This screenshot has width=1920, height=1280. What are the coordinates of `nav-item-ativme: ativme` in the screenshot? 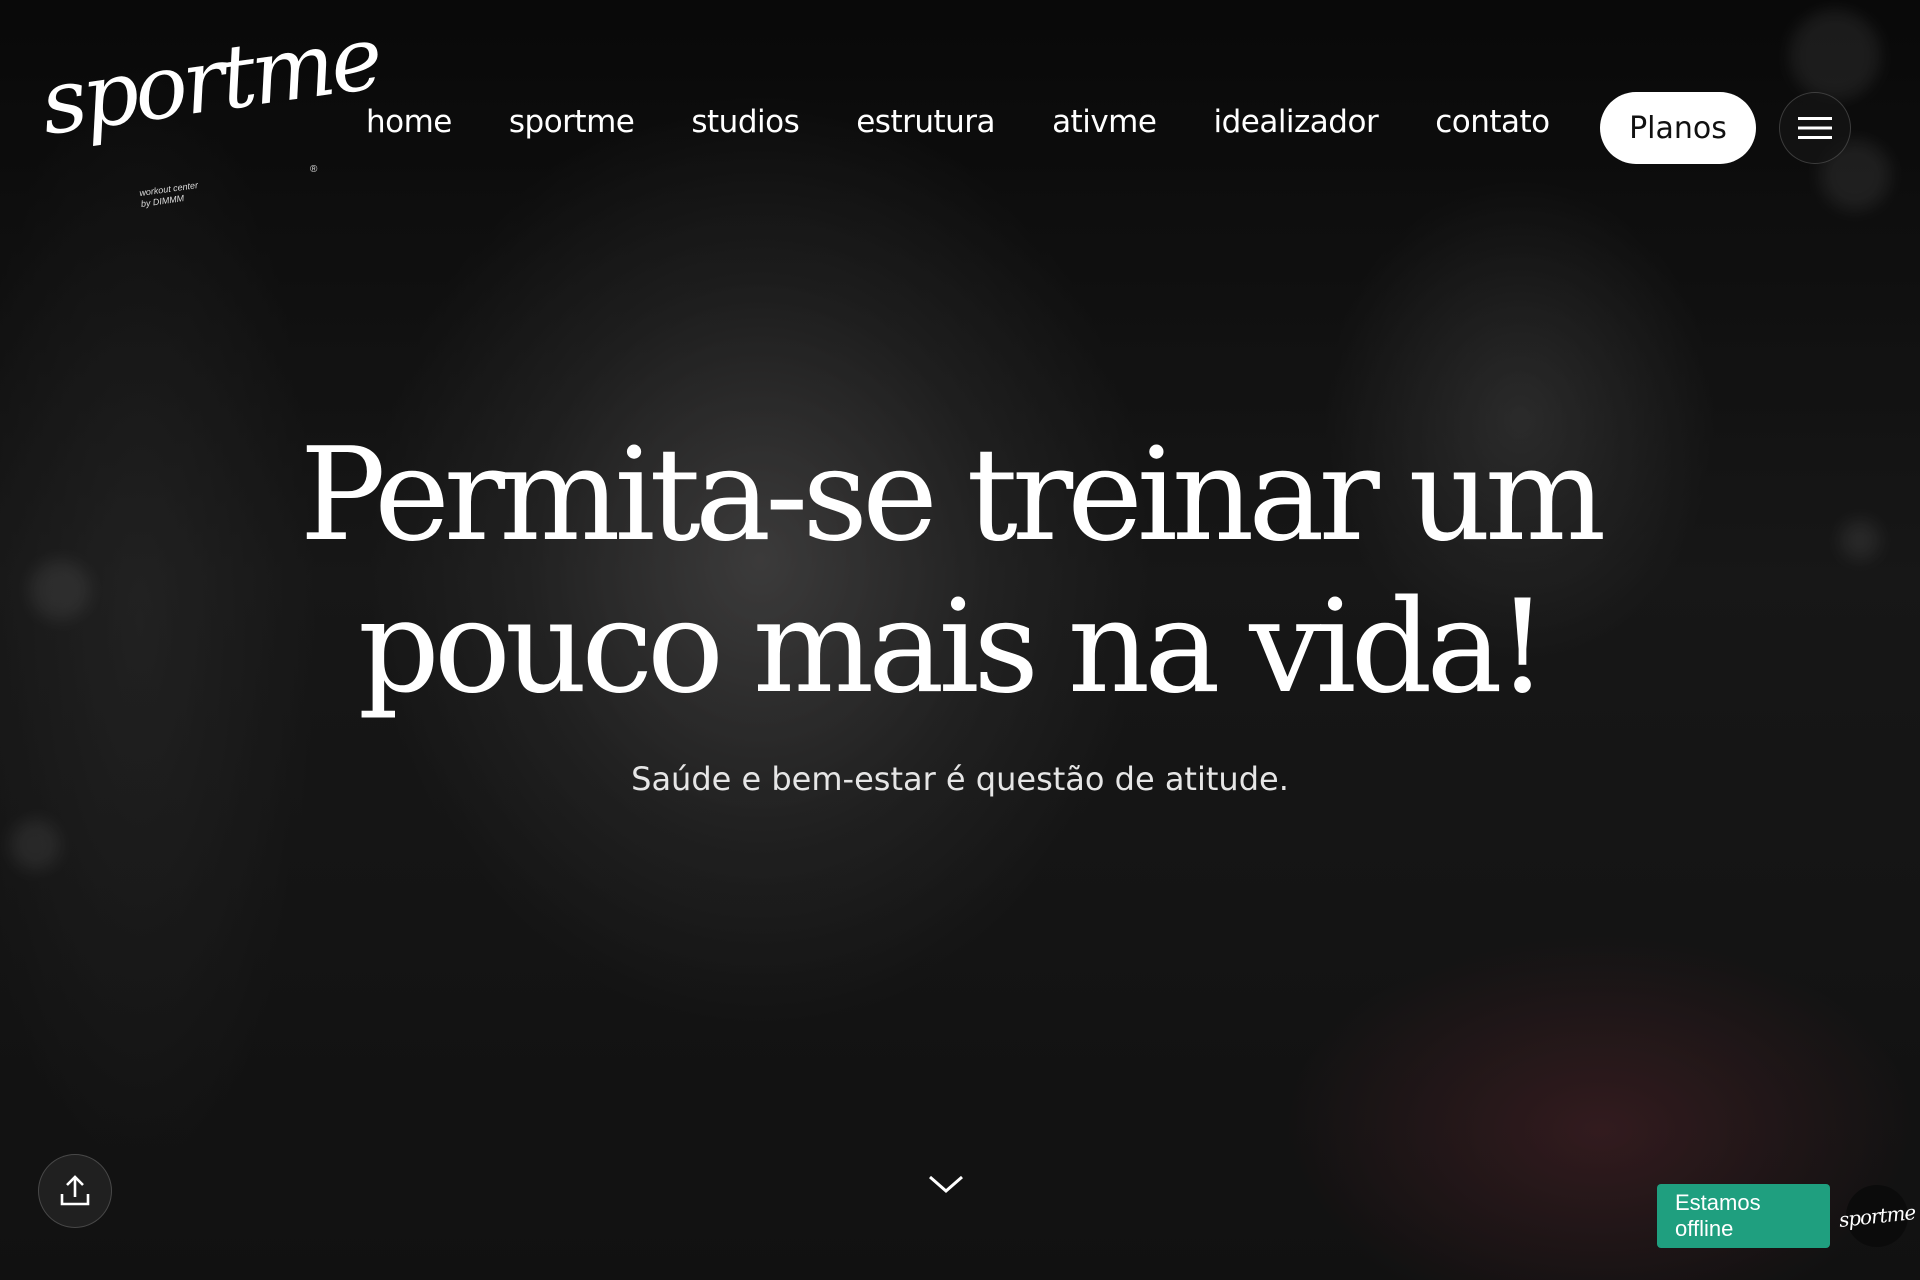 It's located at (1104, 122).